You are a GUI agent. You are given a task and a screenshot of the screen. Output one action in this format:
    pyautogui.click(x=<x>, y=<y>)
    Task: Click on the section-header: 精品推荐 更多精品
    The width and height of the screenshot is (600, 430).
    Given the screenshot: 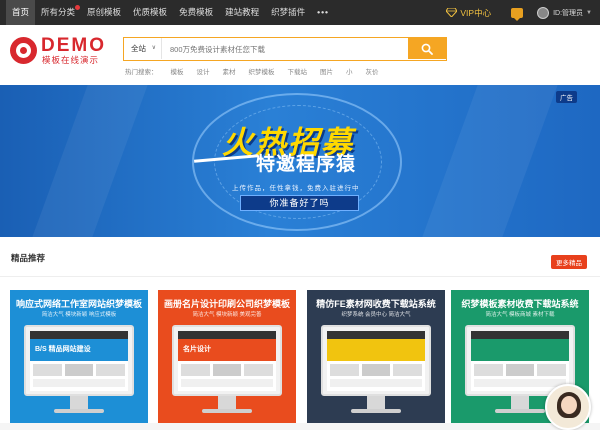 What is the action you would take?
    pyautogui.click(x=300, y=257)
    